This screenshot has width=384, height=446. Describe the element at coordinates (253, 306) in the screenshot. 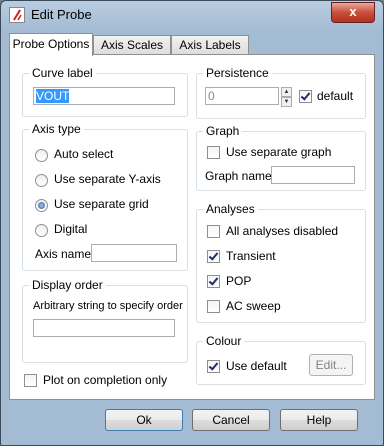

I see `analysis-ac-sweep-label: AC sweep` at that location.